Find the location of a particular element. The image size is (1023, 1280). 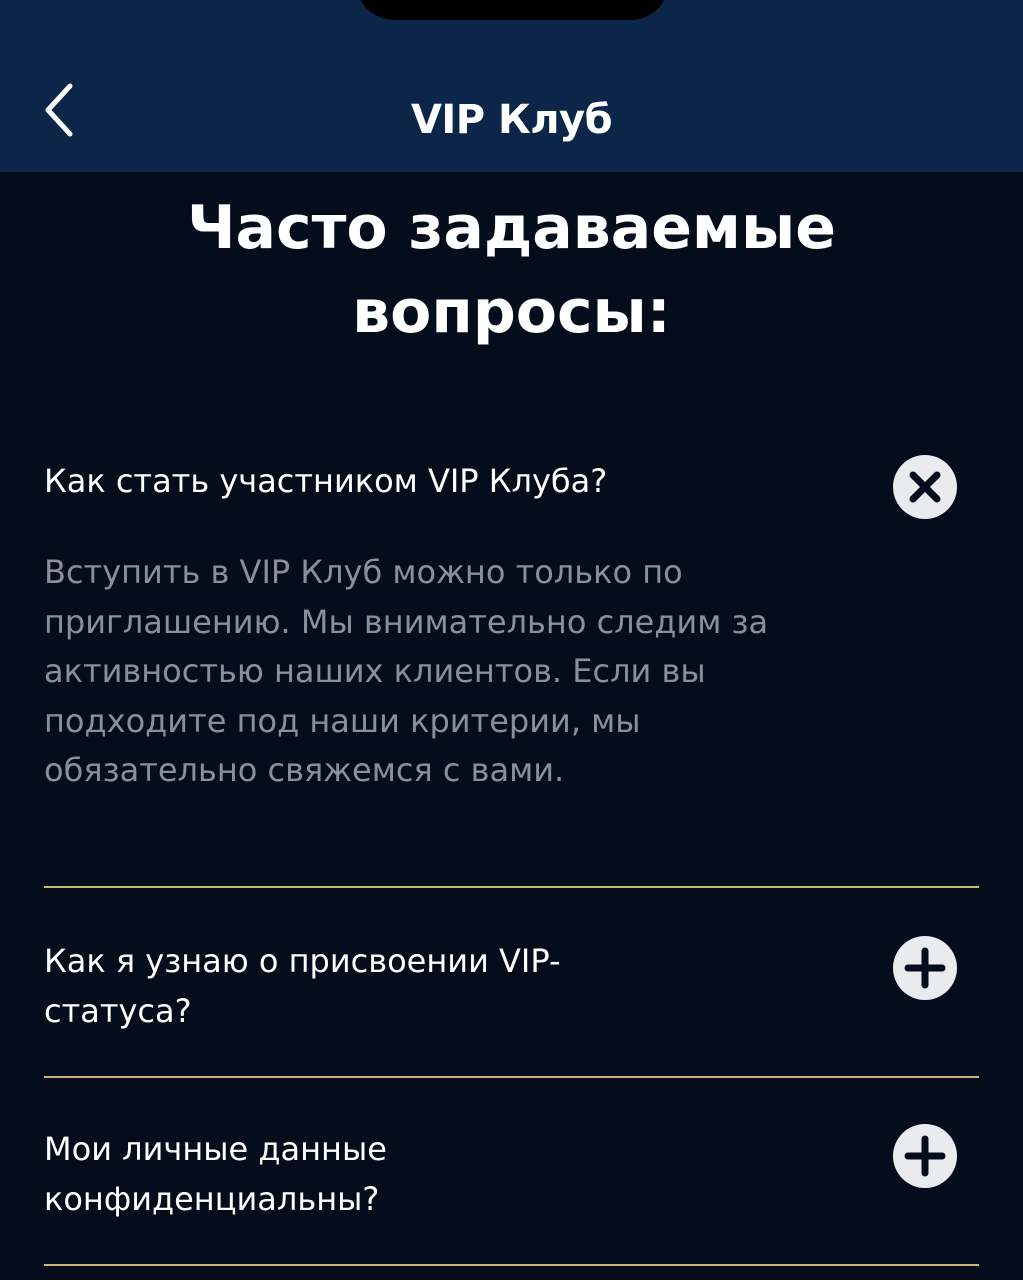

page-title-line2: вопросы: is located at coordinates (511, 312).